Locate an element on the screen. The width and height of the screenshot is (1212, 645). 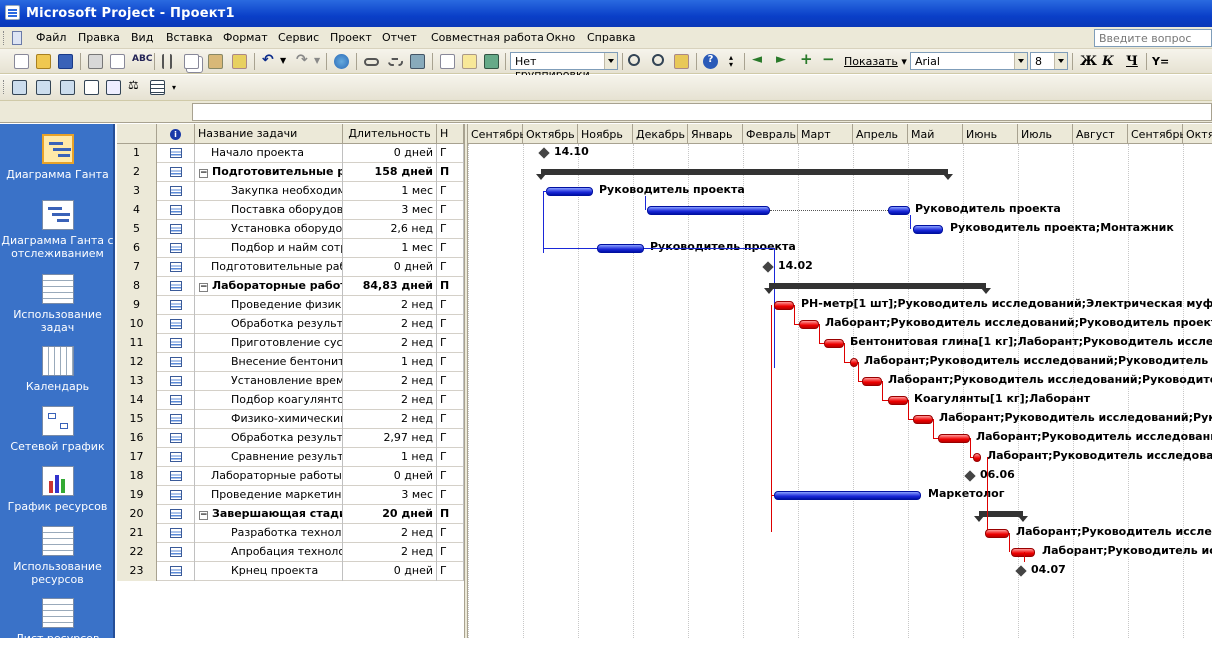
bold-button: Ж is located at coordinates (1088, 61).